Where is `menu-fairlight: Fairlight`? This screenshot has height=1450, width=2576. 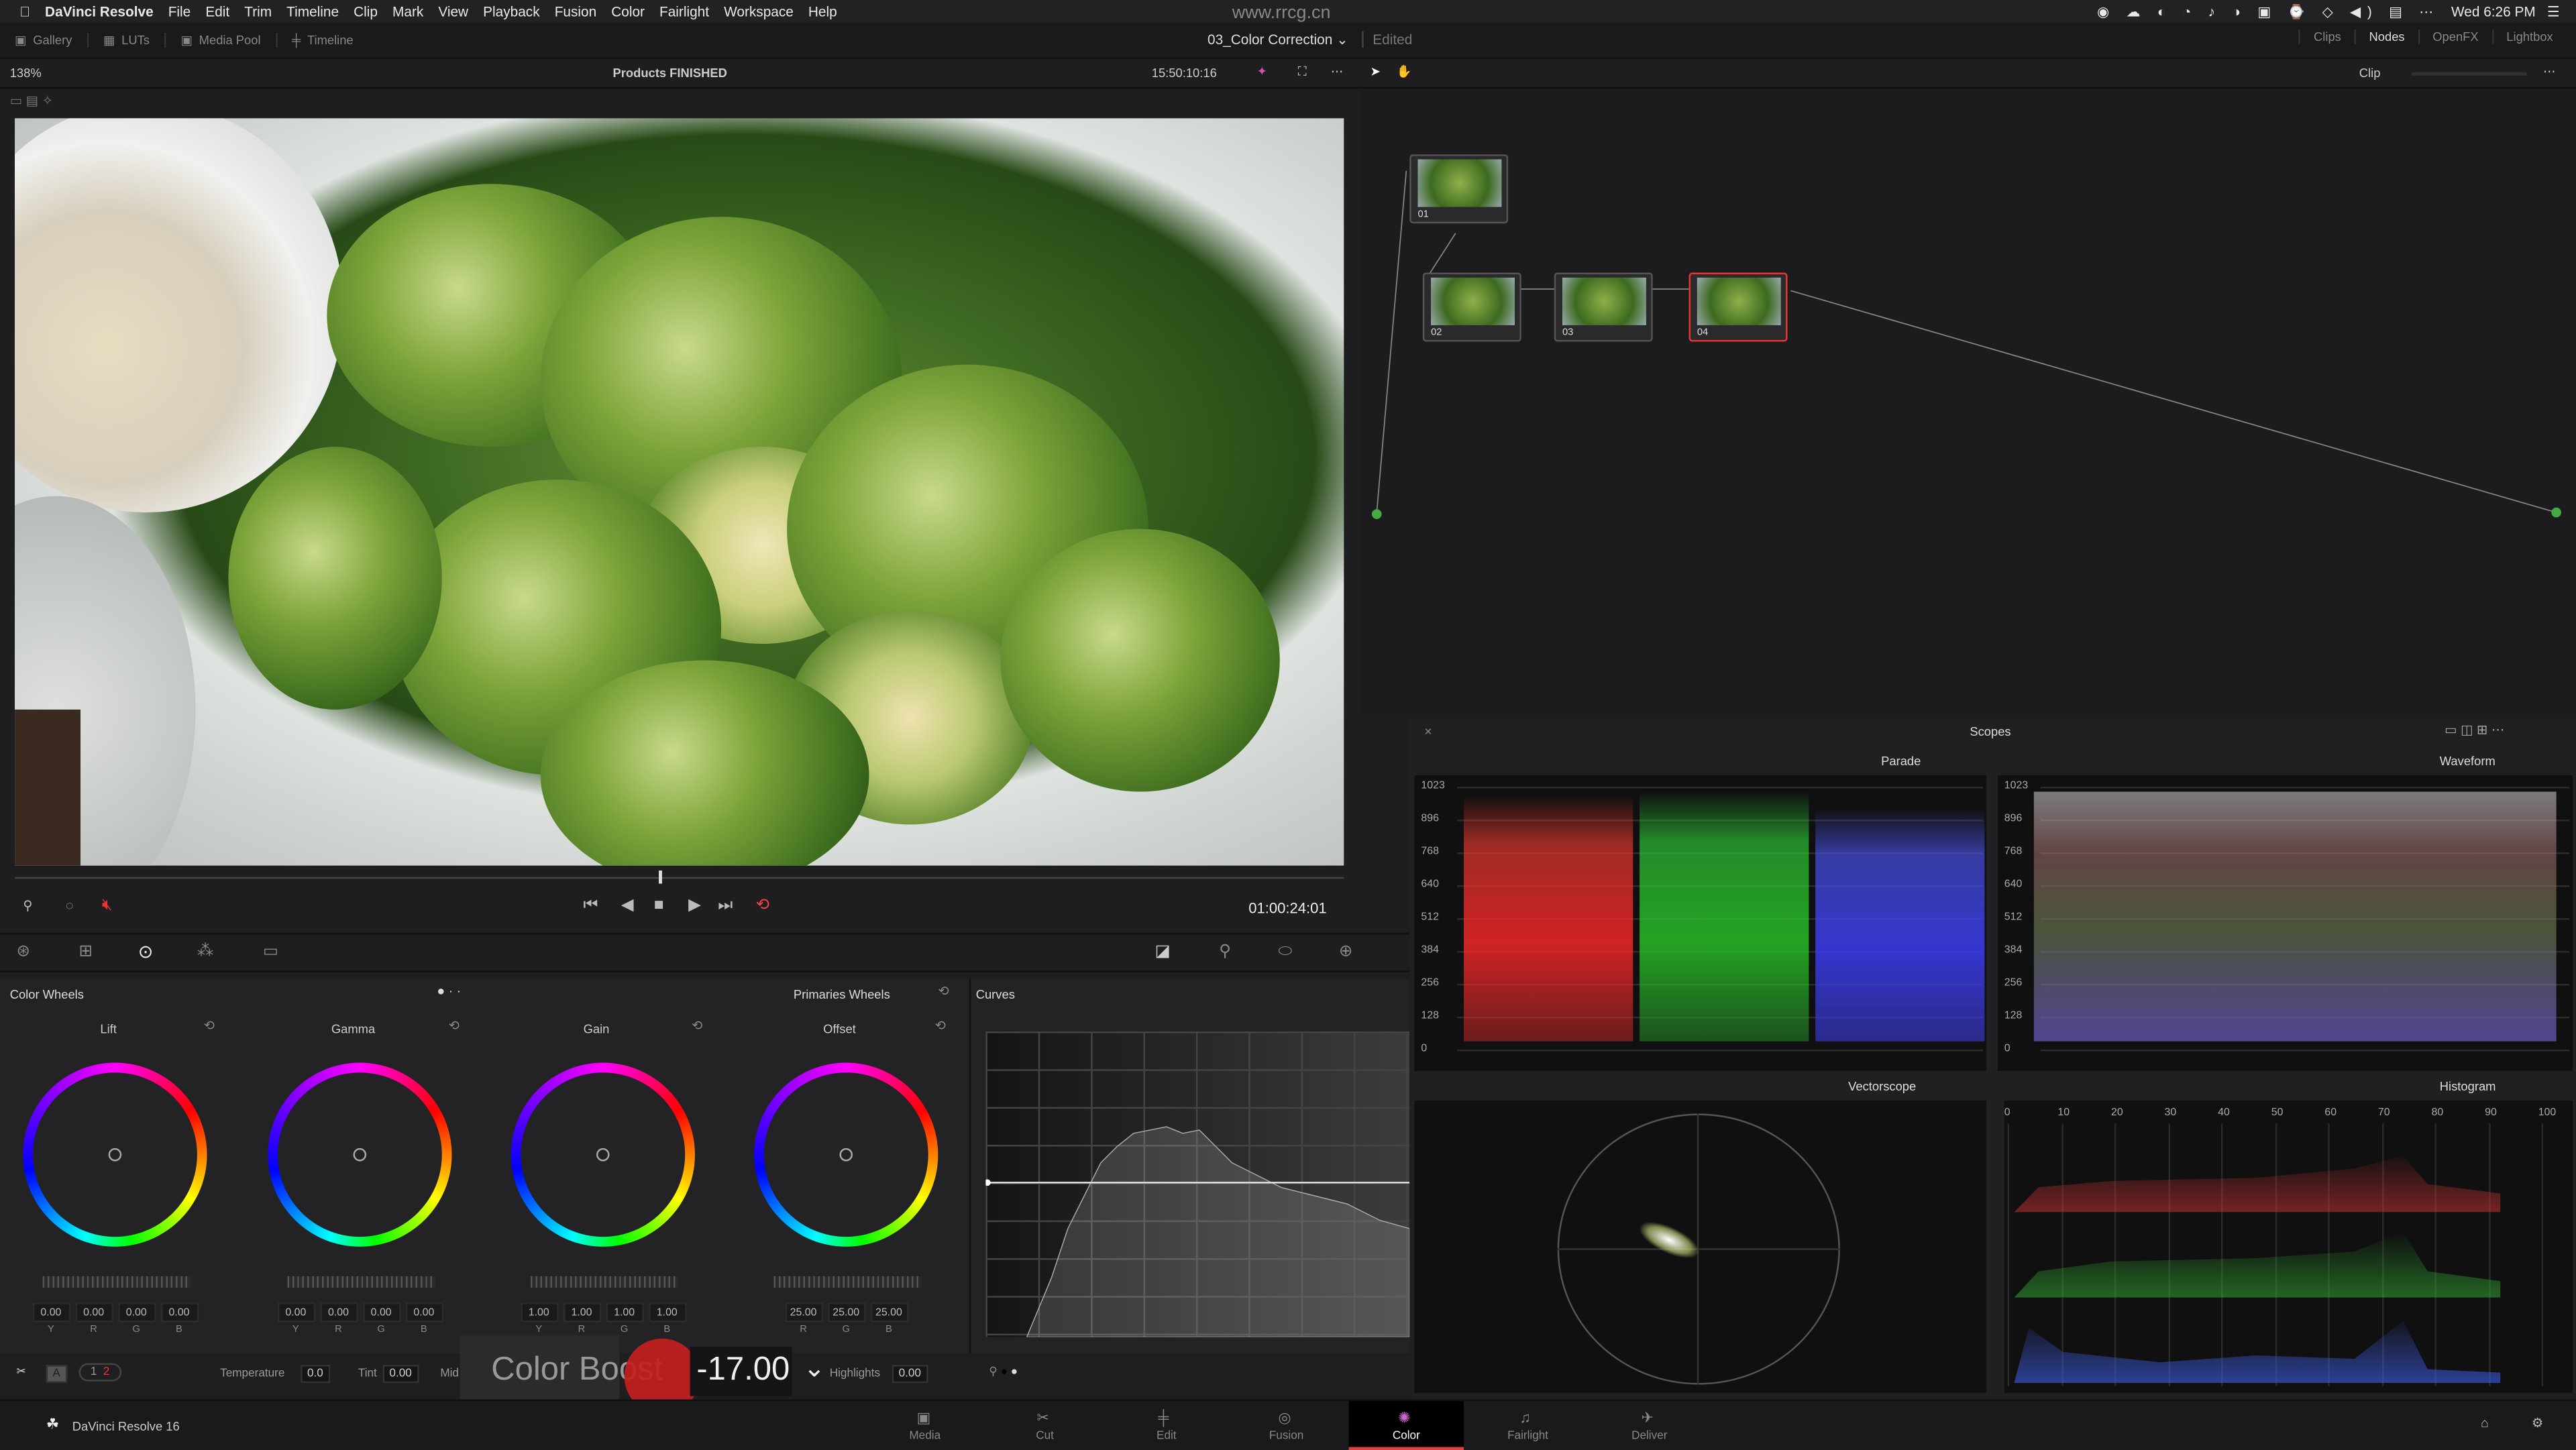 menu-fairlight: Fairlight is located at coordinates (684, 11).